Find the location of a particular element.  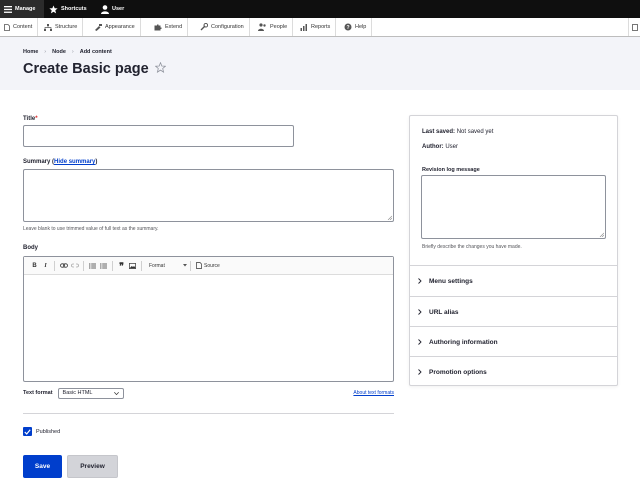

menu-settings-section: Menu settings is located at coordinates (513, 280).